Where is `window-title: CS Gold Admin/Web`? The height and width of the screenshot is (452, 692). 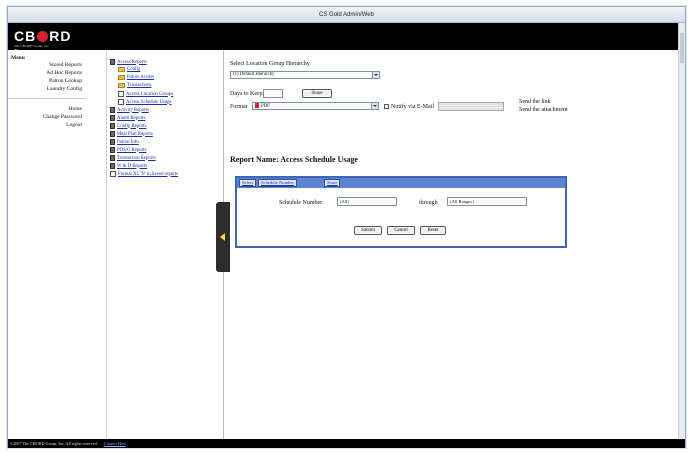
window-title: CS Gold Admin/Web is located at coordinates (346, 15).